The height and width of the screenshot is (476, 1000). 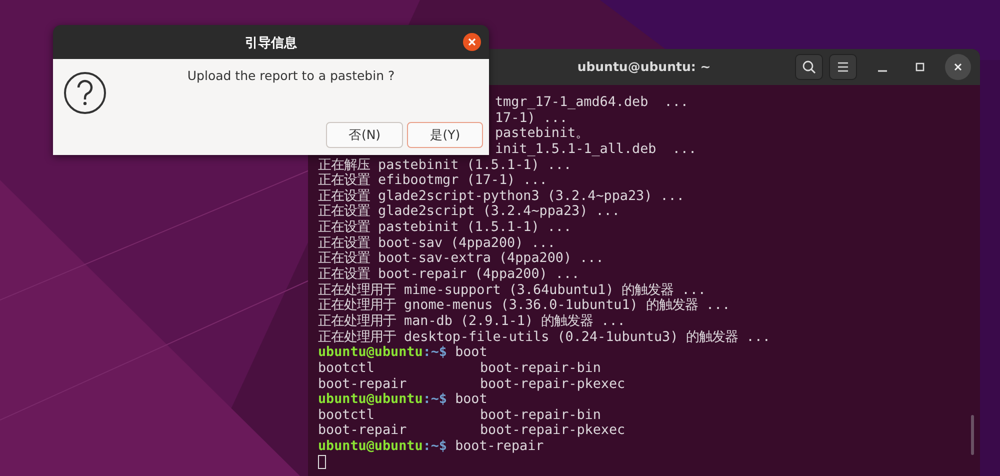 I want to click on text-cursor, so click(x=322, y=462).